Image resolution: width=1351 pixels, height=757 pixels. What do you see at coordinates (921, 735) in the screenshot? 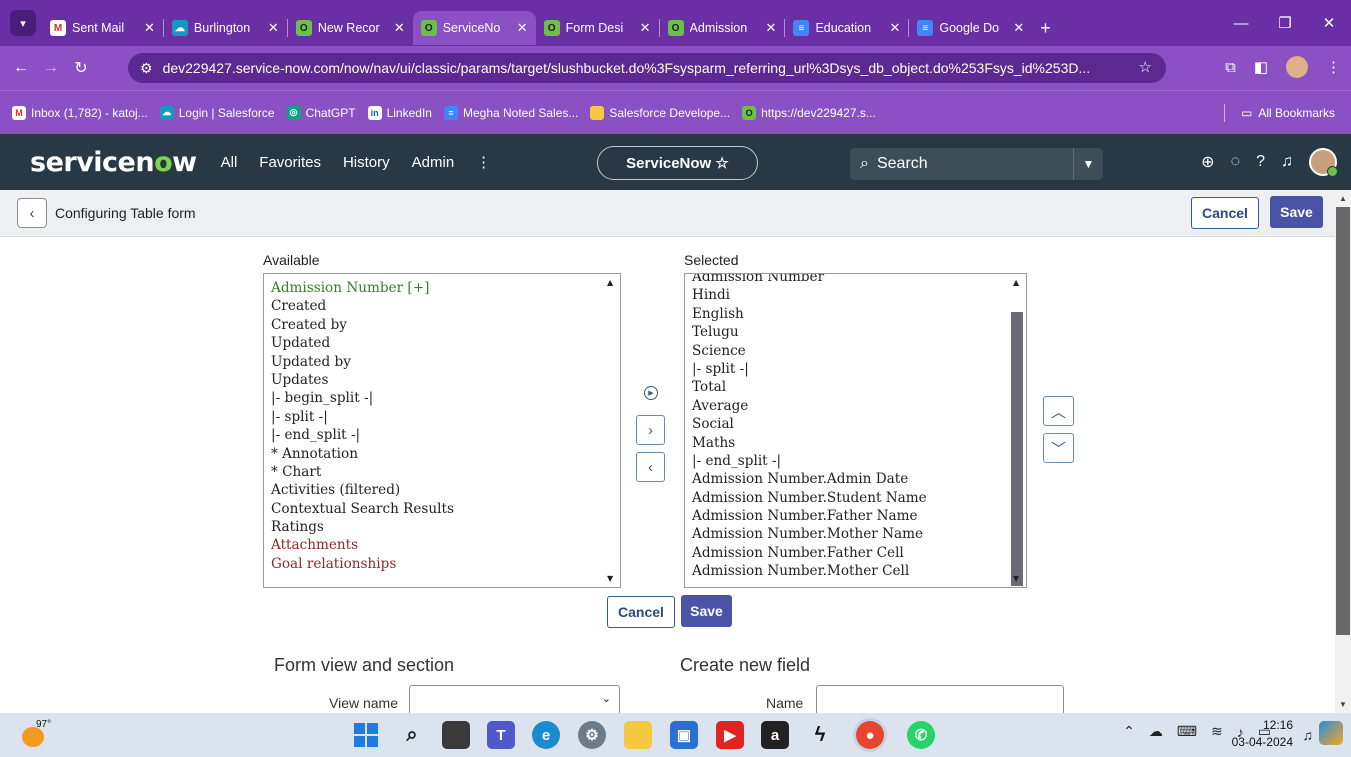
I see `whatsapp-icon: ✆` at bounding box center [921, 735].